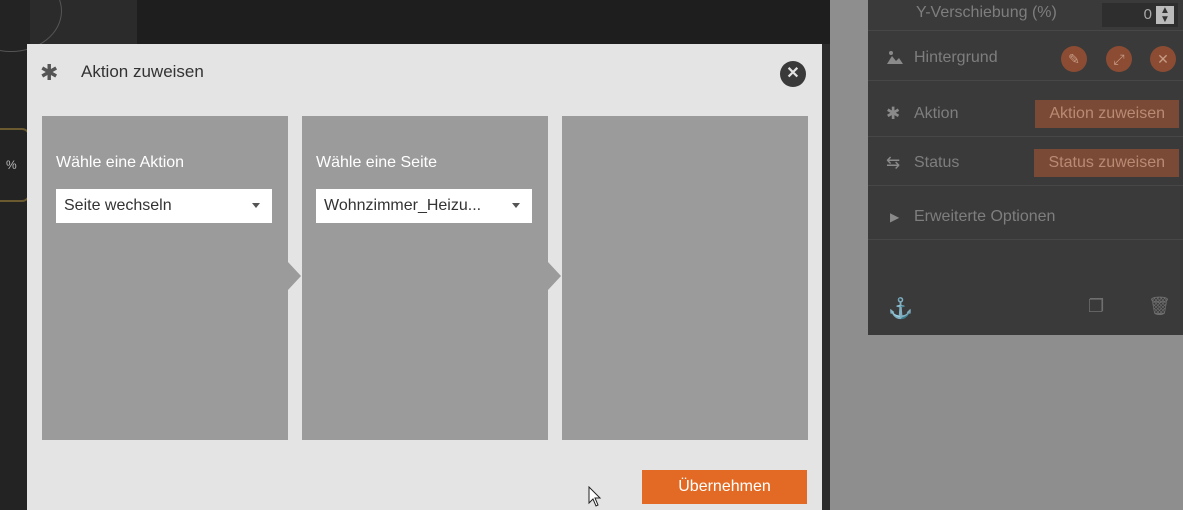 This screenshot has height=510, width=1183. Describe the element at coordinates (171, 278) in the screenshot. I see `action-column: Wähle eine Aktion Seite wechseln` at that location.